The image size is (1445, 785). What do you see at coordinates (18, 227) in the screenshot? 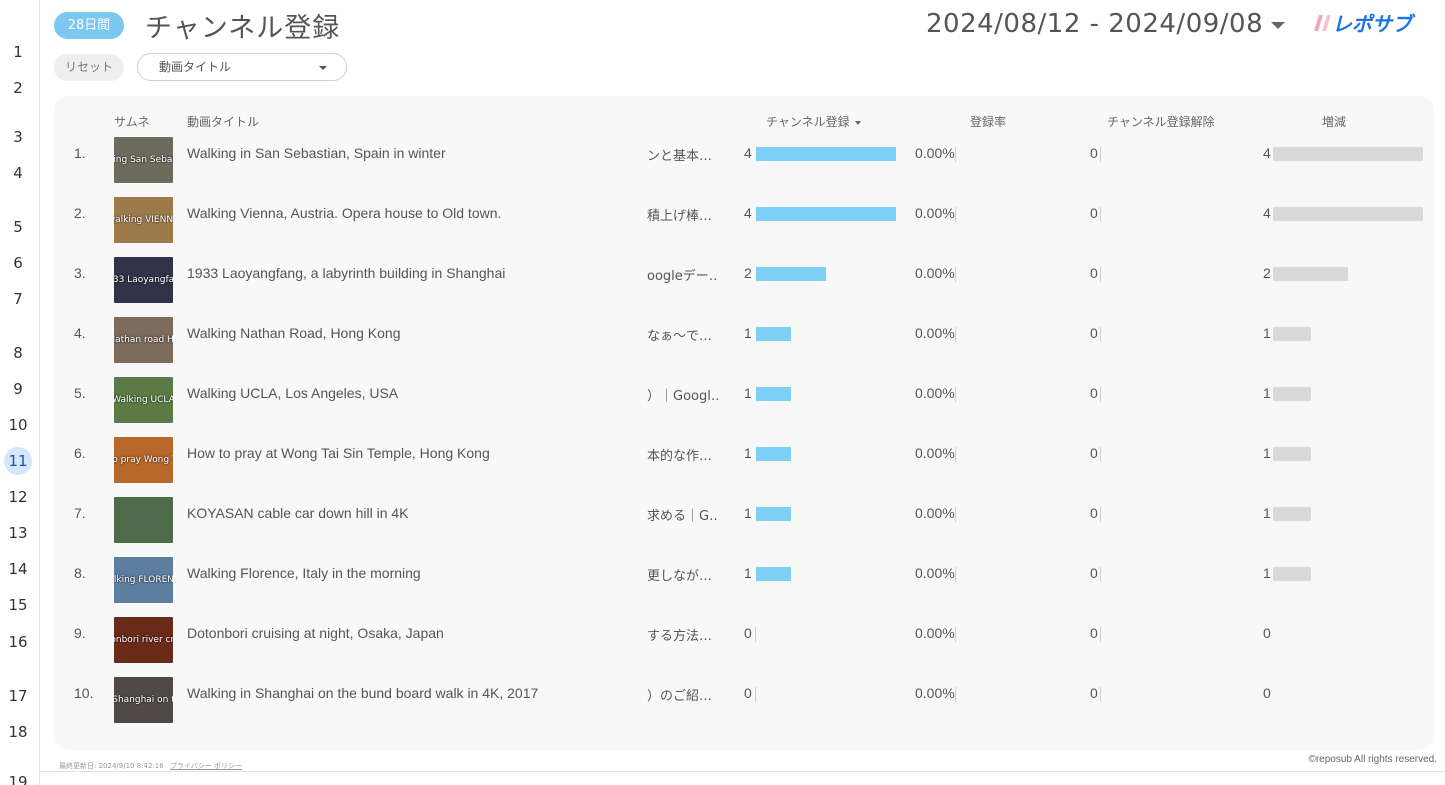
I see `row-number: 5` at bounding box center [18, 227].